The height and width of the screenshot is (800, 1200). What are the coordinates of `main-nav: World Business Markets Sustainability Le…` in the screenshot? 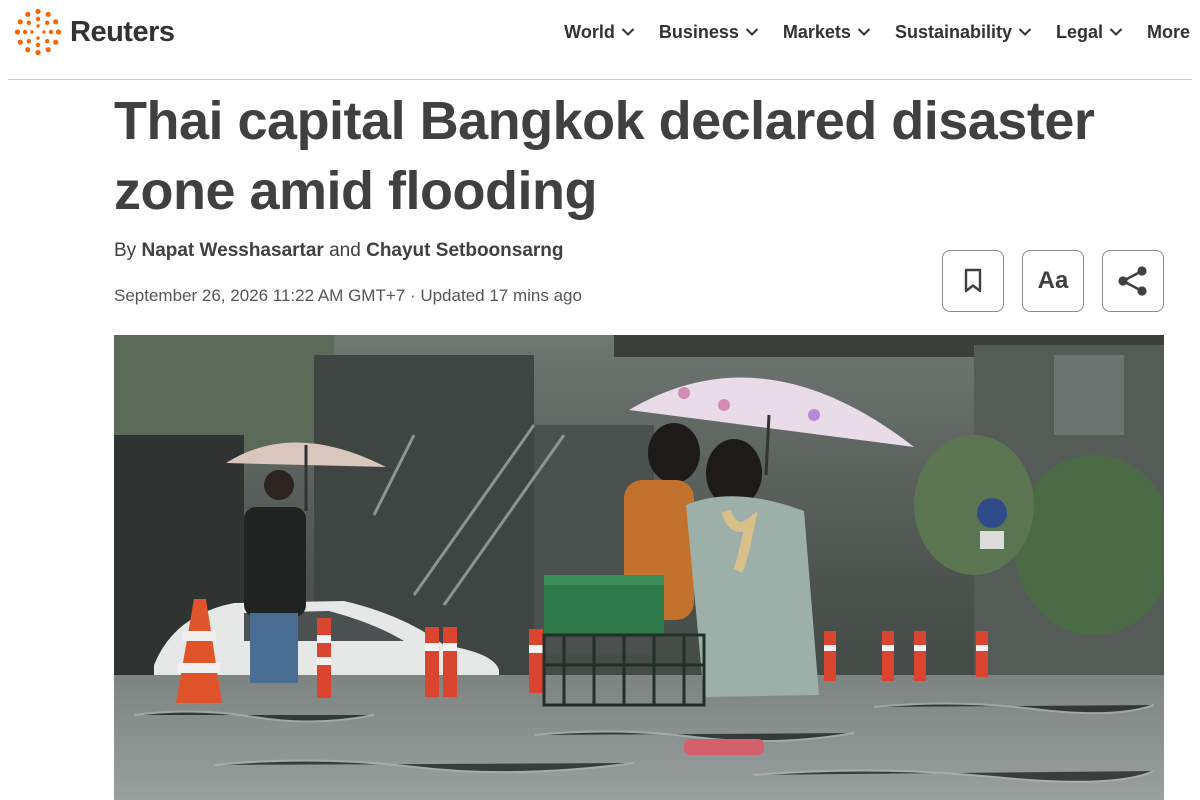 It's located at (877, 32).